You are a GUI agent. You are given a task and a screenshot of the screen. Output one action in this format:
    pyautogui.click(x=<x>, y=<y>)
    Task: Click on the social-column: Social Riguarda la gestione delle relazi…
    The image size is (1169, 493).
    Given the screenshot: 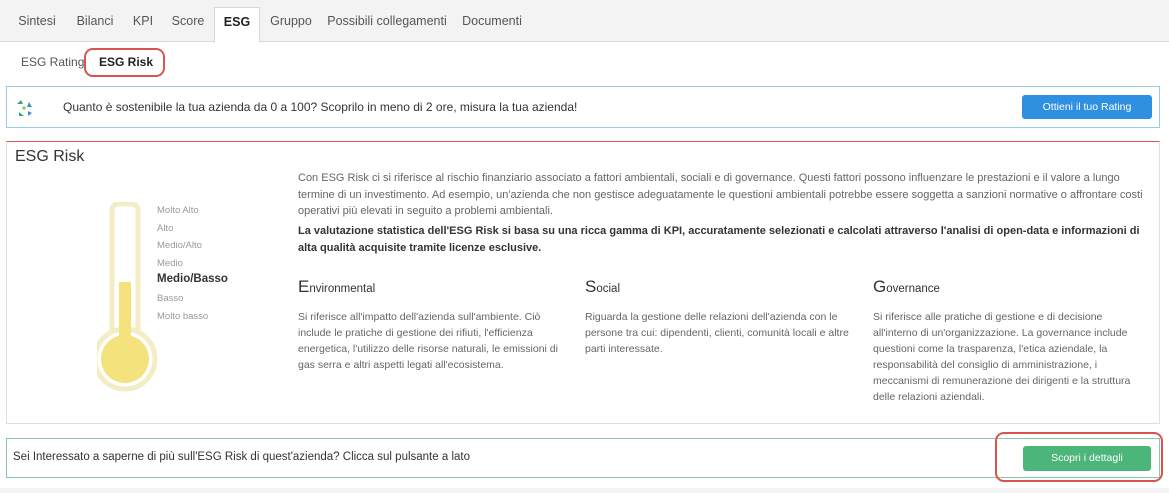 What is the action you would take?
    pyautogui.click(x=720, y=316)
    